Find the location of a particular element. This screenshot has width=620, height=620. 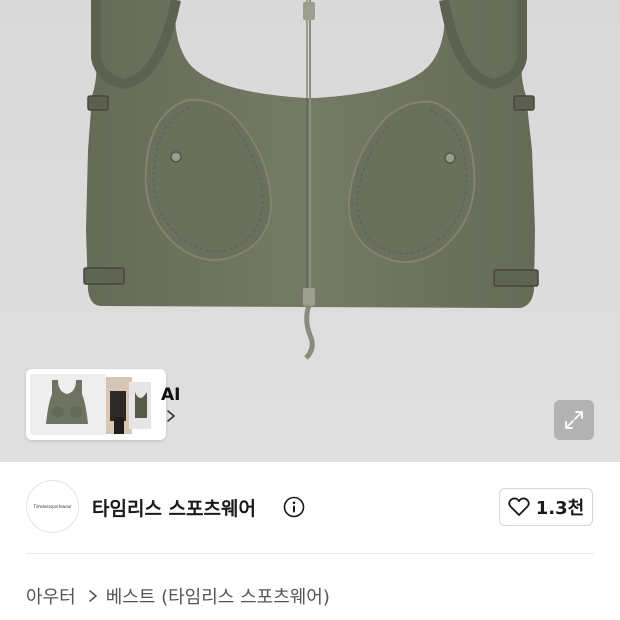

brand-row: Timelesssportswear 타임리스 스포츠웨어 1.3천 is located at coordinates (310, 508).